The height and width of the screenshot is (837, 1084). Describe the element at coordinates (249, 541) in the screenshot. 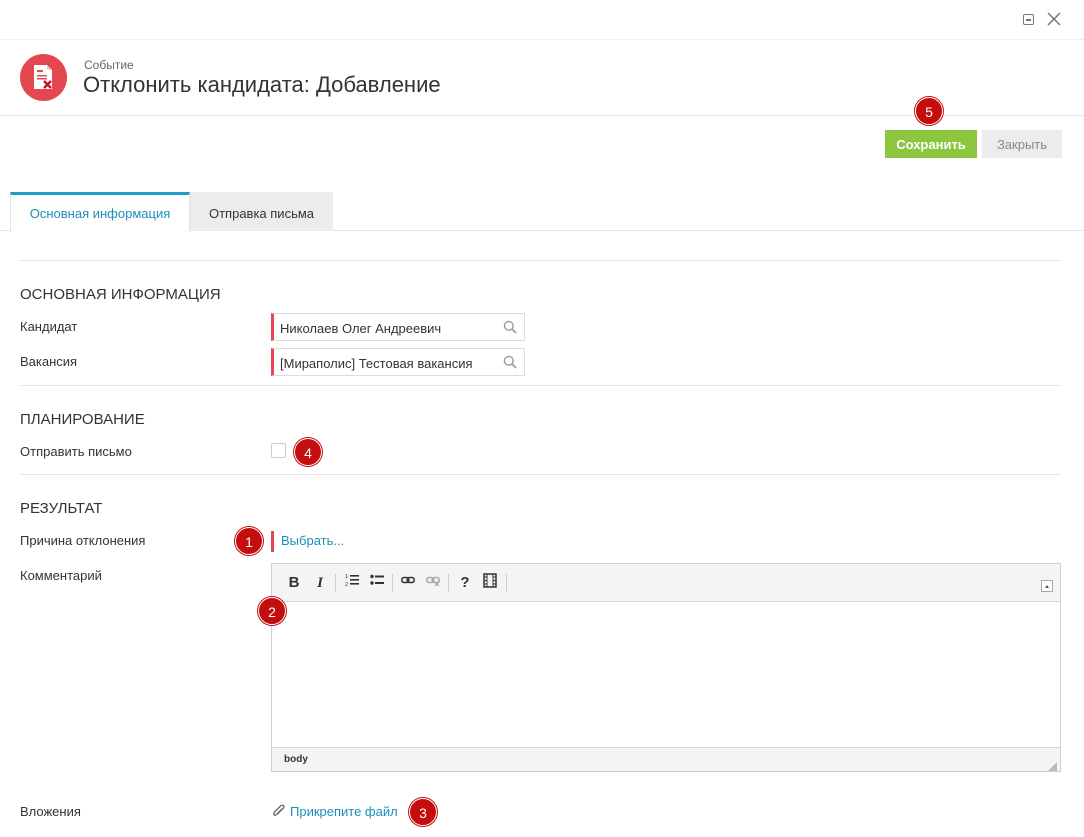

I see `step-badge-1: 1` at that location.